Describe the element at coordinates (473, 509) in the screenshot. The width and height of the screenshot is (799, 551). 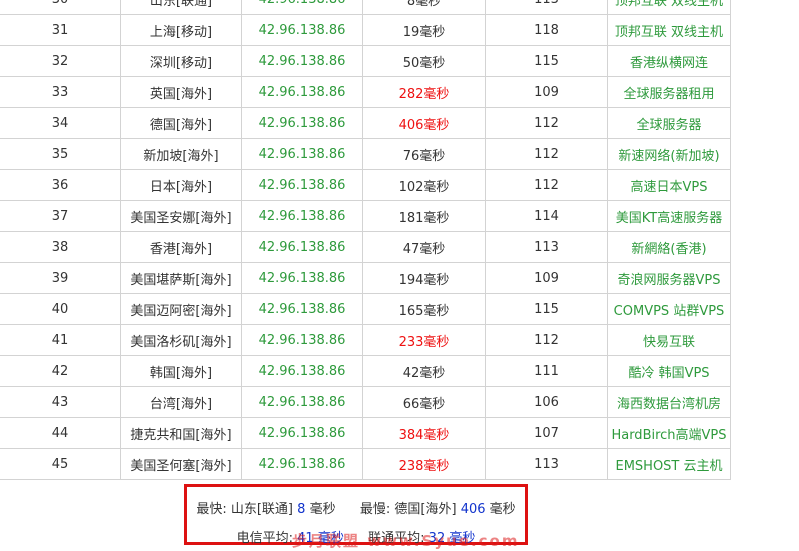
I see `slowest-value: 406` at that location.